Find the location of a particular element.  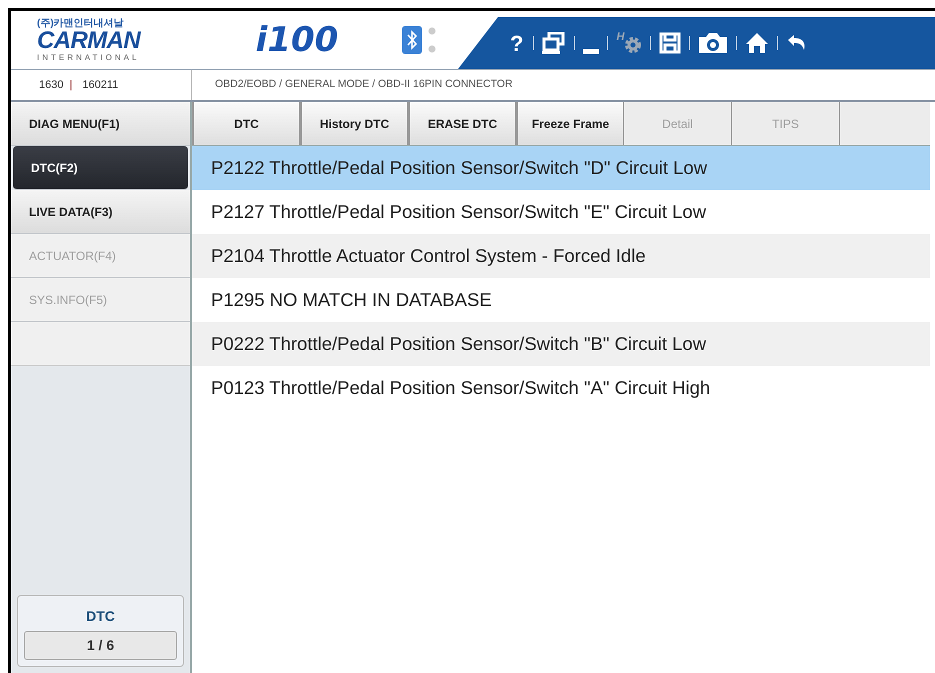

sidebar-menu-item: DIAG MENU(F1) is located at coordinates (100, 124).